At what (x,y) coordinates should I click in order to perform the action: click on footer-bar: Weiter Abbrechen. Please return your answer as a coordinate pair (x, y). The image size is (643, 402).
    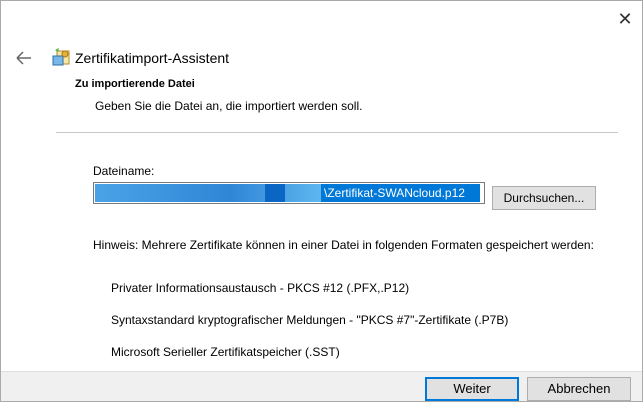
    Looking at the image, I should click on (321, 386).